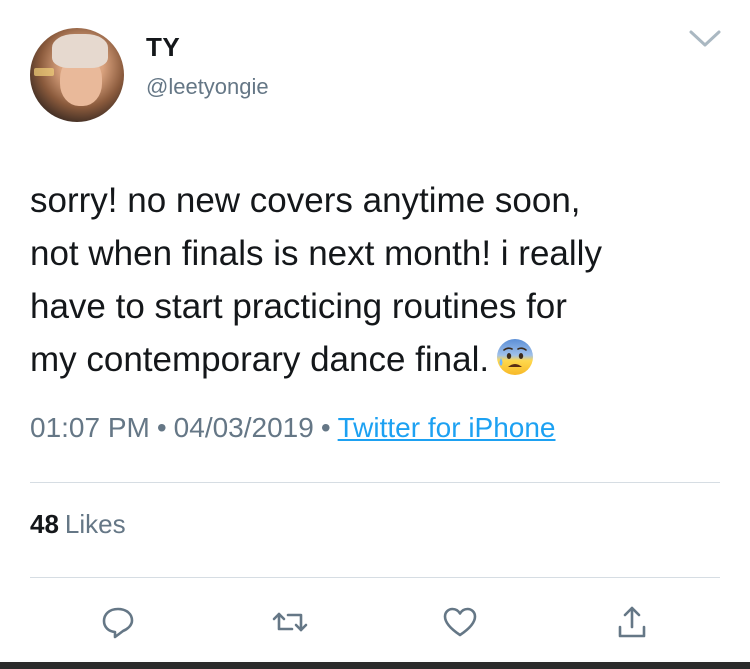 This screenshot has width=750, height=669. What do you see at coordinates (632, 622) in the screenshot?
I see `share-icon` at bounding box center [632, 622].